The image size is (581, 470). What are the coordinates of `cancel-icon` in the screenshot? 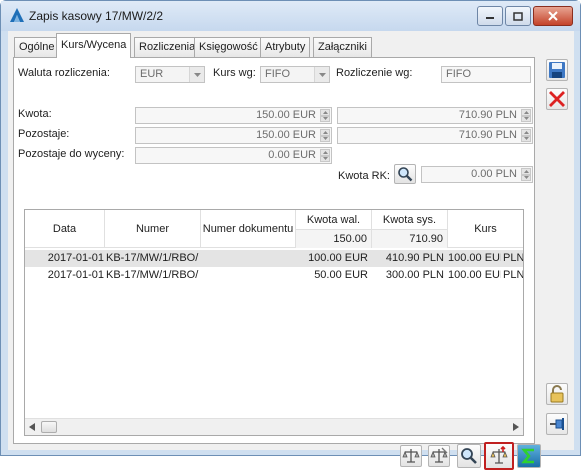 It's located at (557, 99).